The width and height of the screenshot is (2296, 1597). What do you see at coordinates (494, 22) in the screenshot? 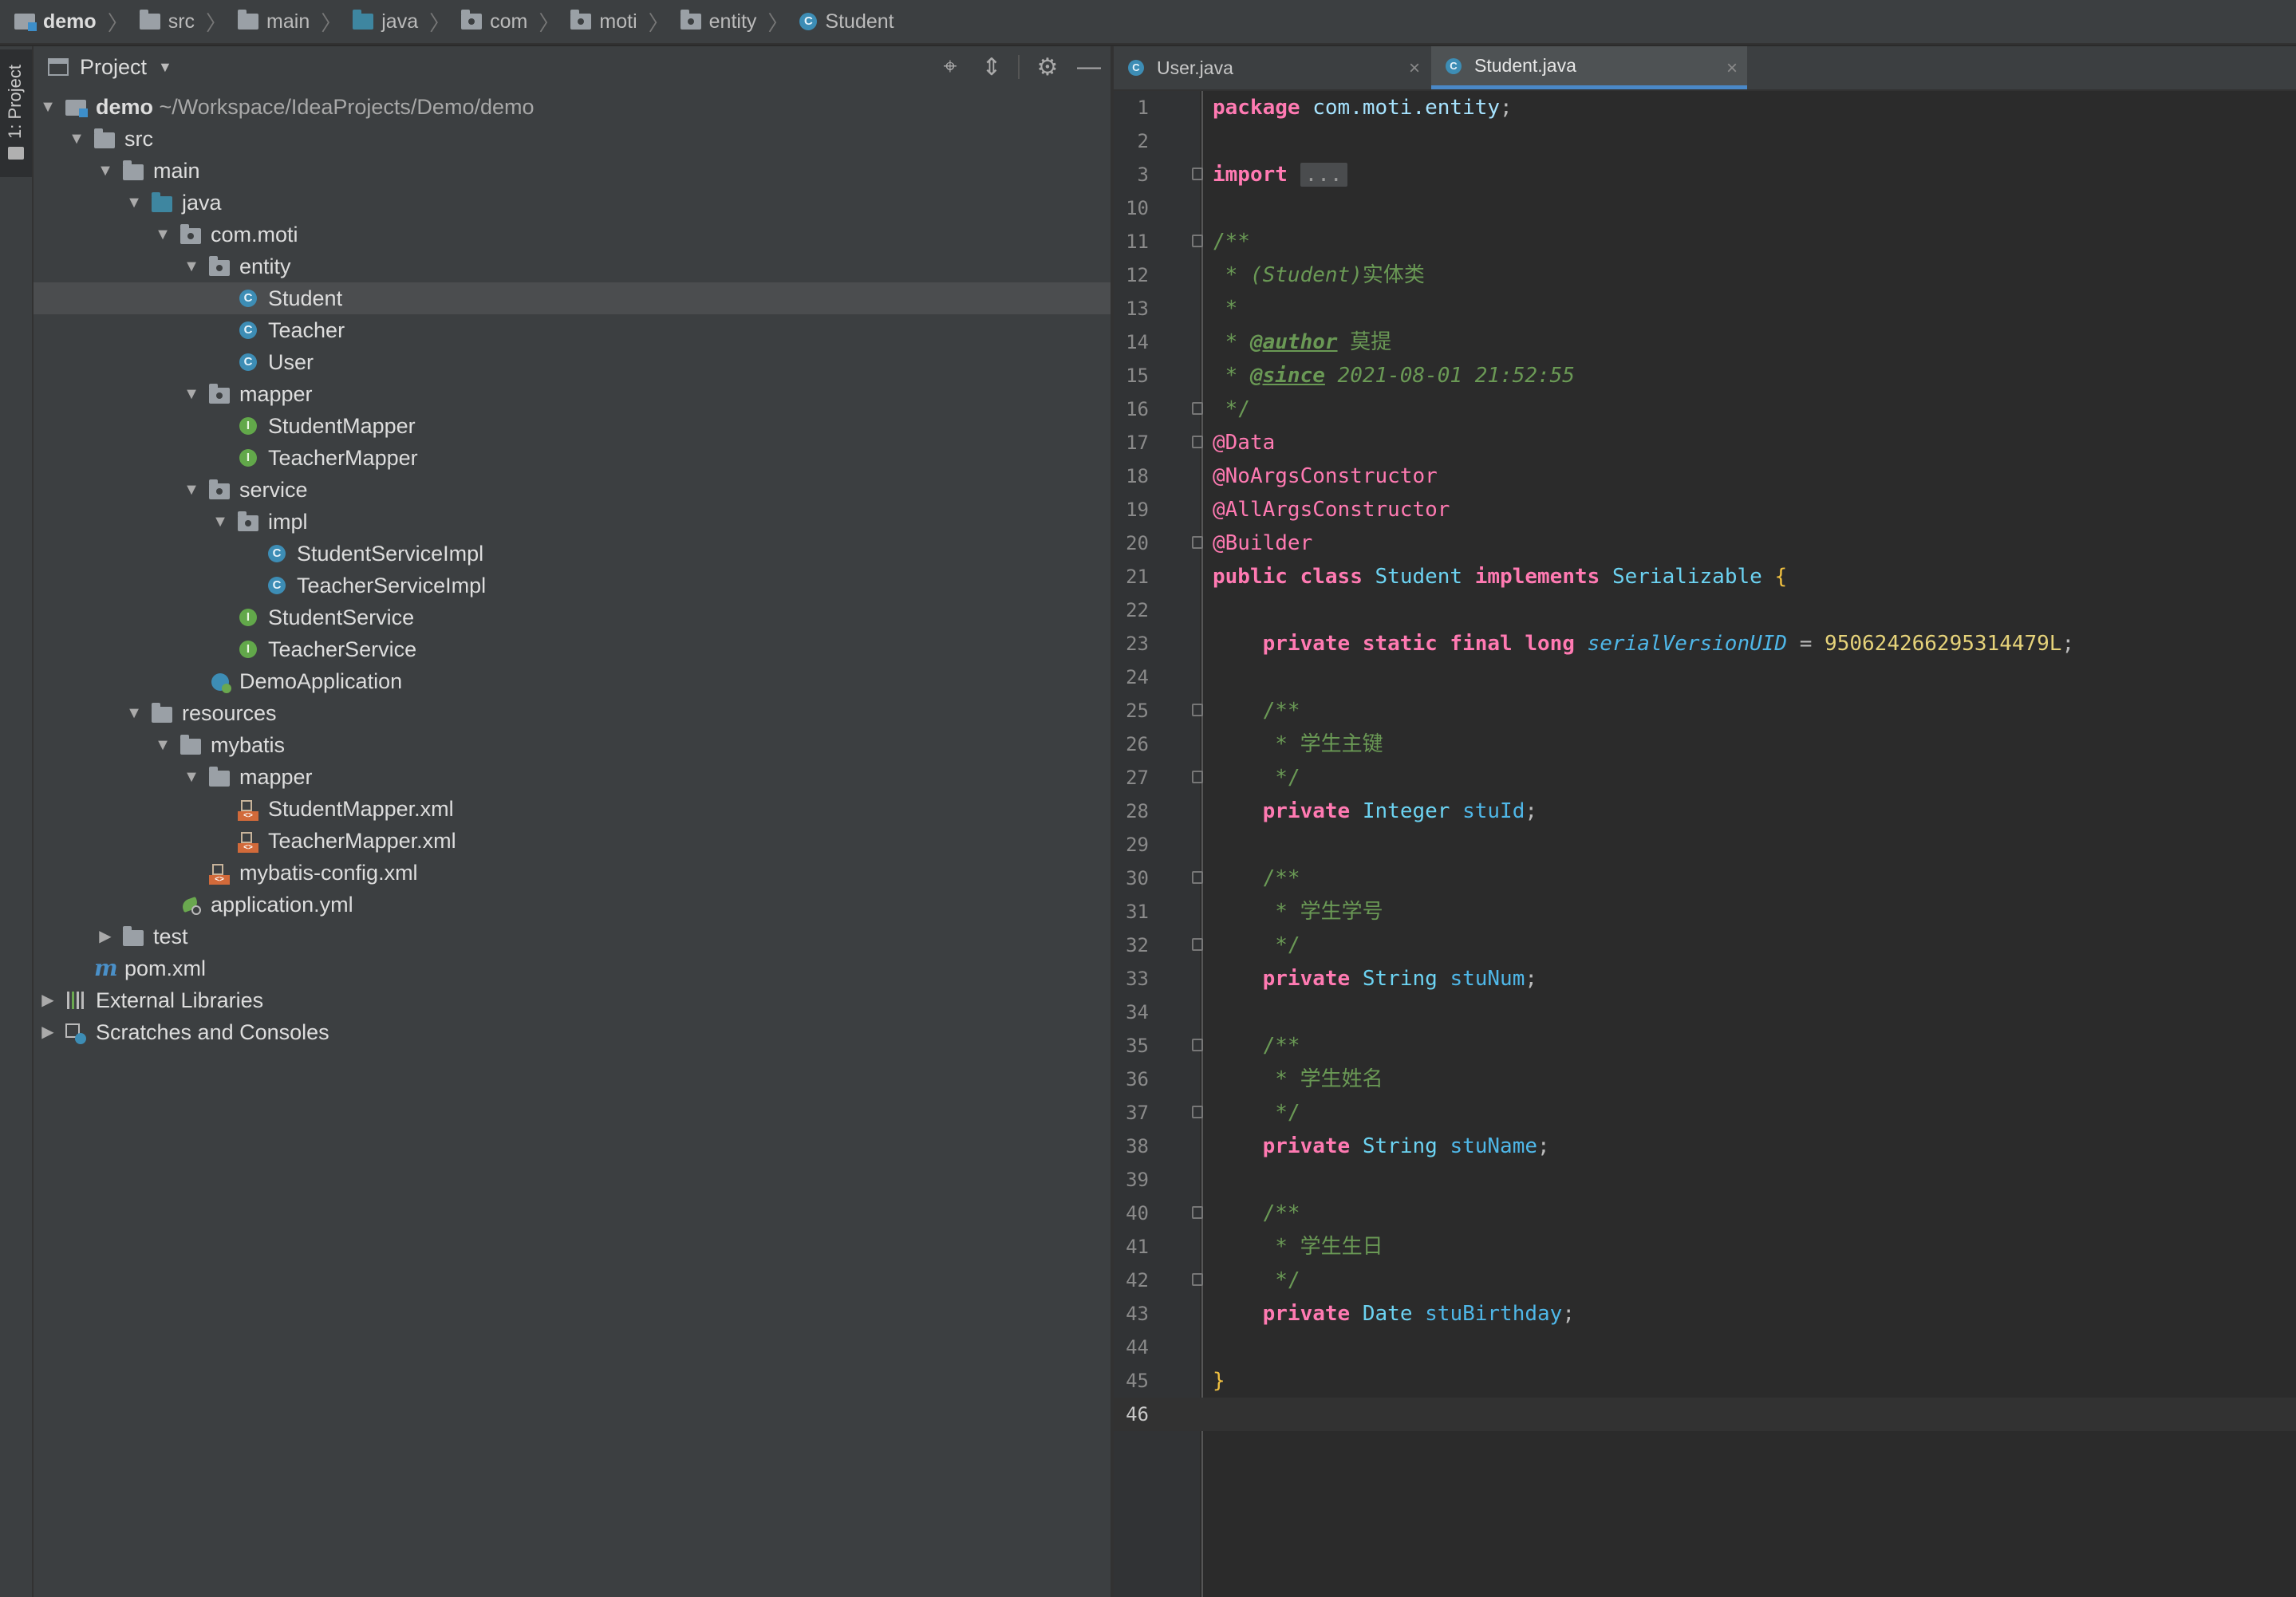
I see `breadcrumb-item-com: com` at bounding box center [494, 22].